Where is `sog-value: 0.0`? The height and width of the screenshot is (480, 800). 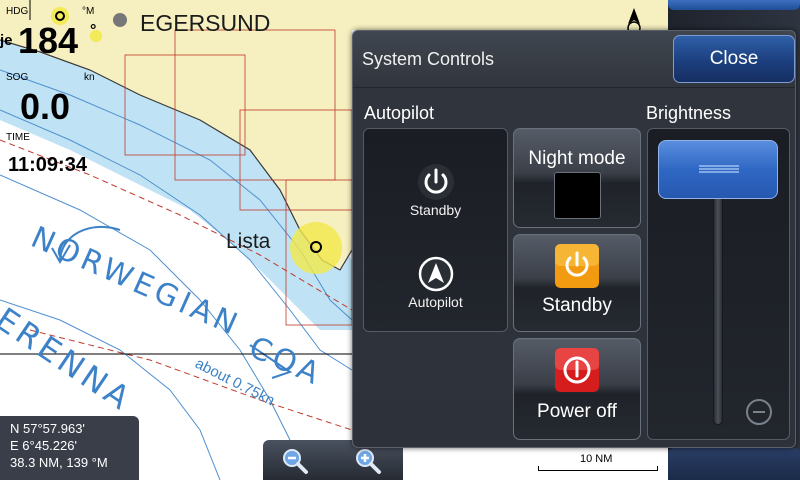 sog-value: 0.0 is located at coordinates (45, 106).